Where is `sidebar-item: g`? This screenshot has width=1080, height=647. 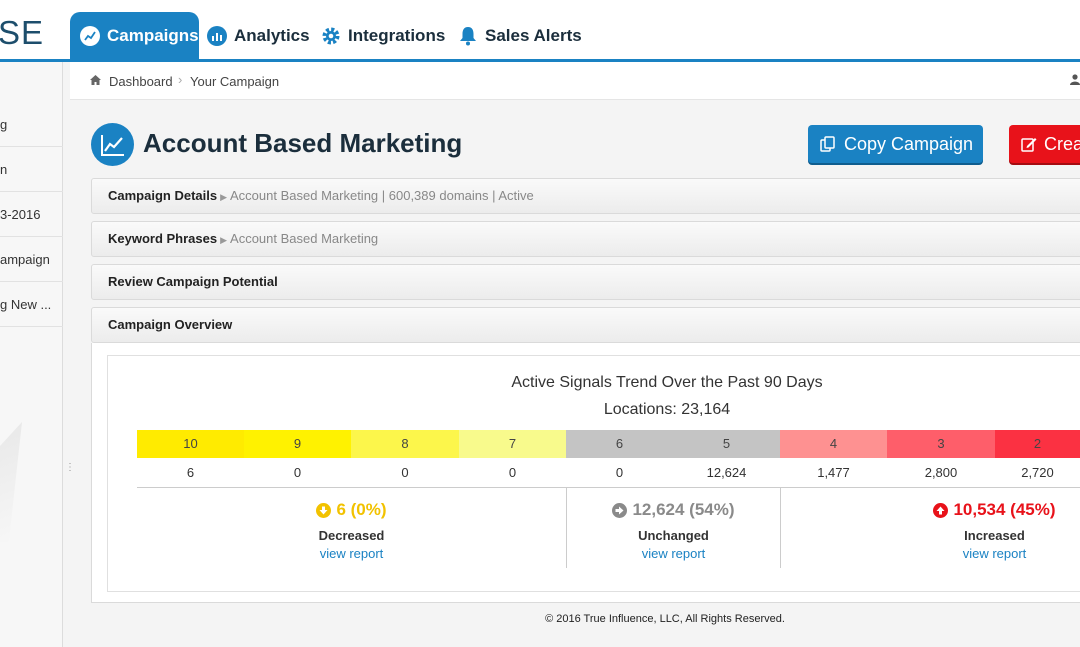
sidebar-item: g is located at coordinates (31, 124).